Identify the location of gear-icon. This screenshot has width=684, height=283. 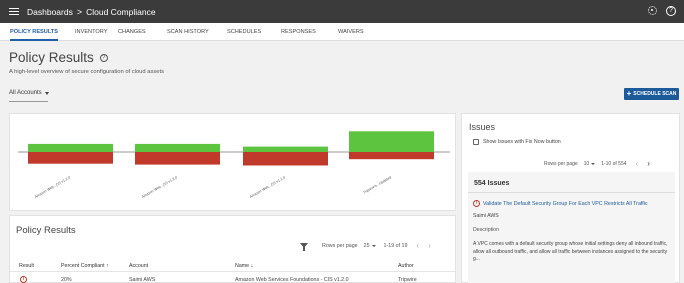
(652, 10).